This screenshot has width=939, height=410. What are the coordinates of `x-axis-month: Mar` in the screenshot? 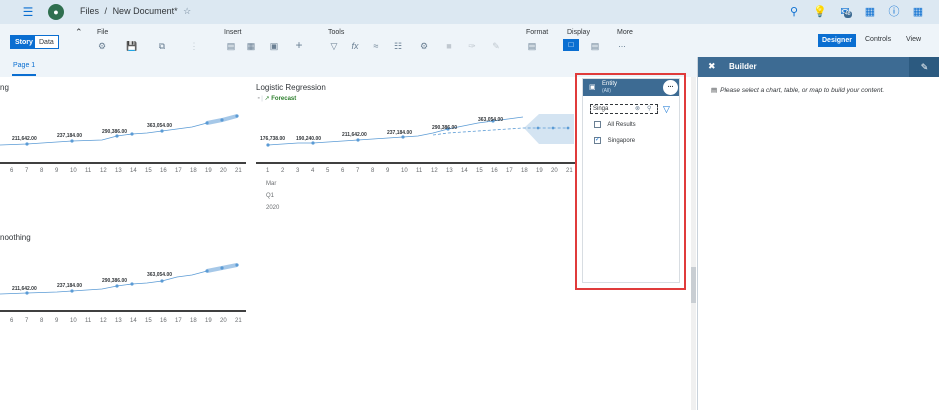 It's located at (271, 184).